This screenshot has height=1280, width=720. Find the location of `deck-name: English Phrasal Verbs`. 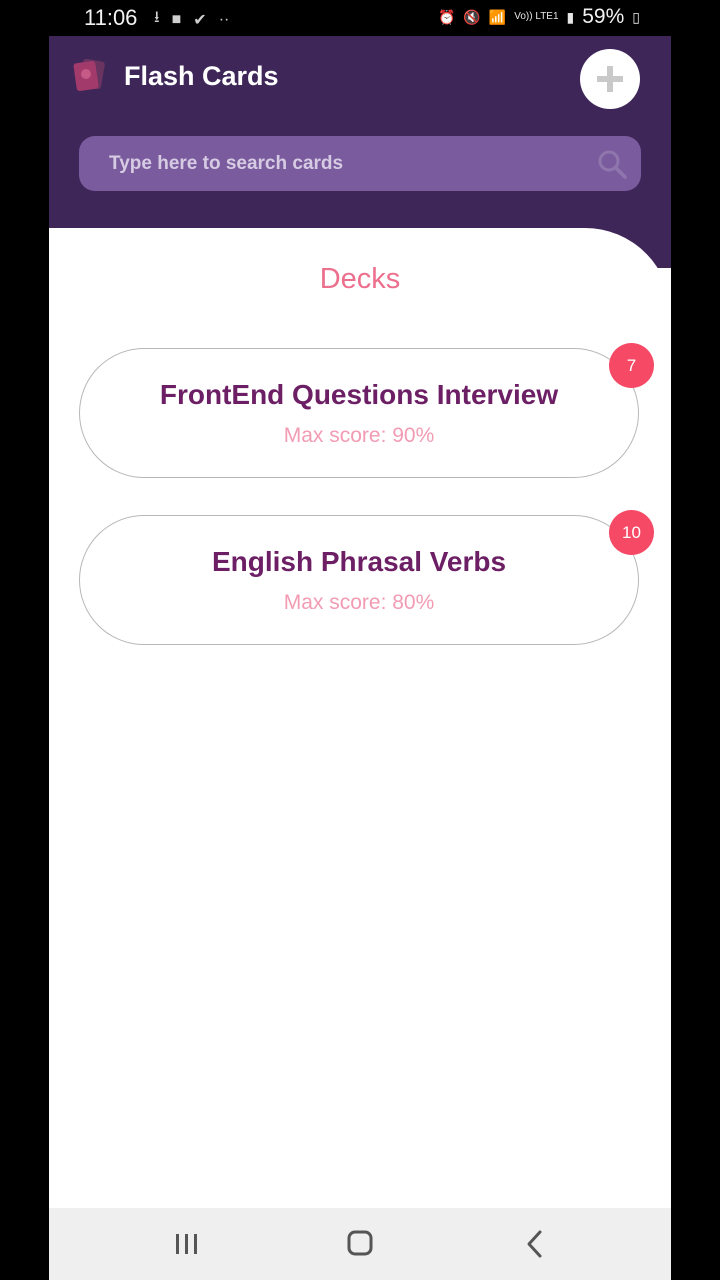

deck-name: English Phrasal Verbs is located at coordinates (359, 561).